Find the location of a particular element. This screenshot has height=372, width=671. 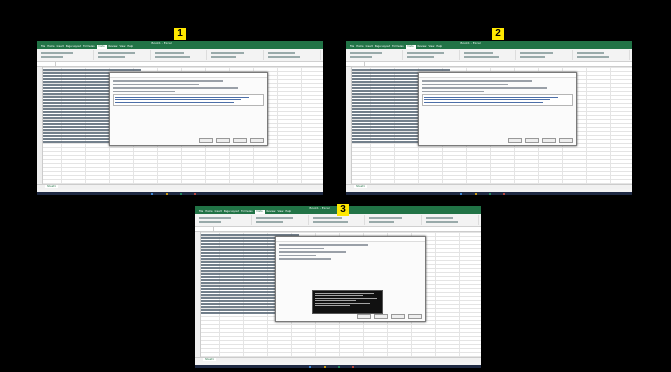

panel-number-badge: 3 is located at coordinates (343, 210).